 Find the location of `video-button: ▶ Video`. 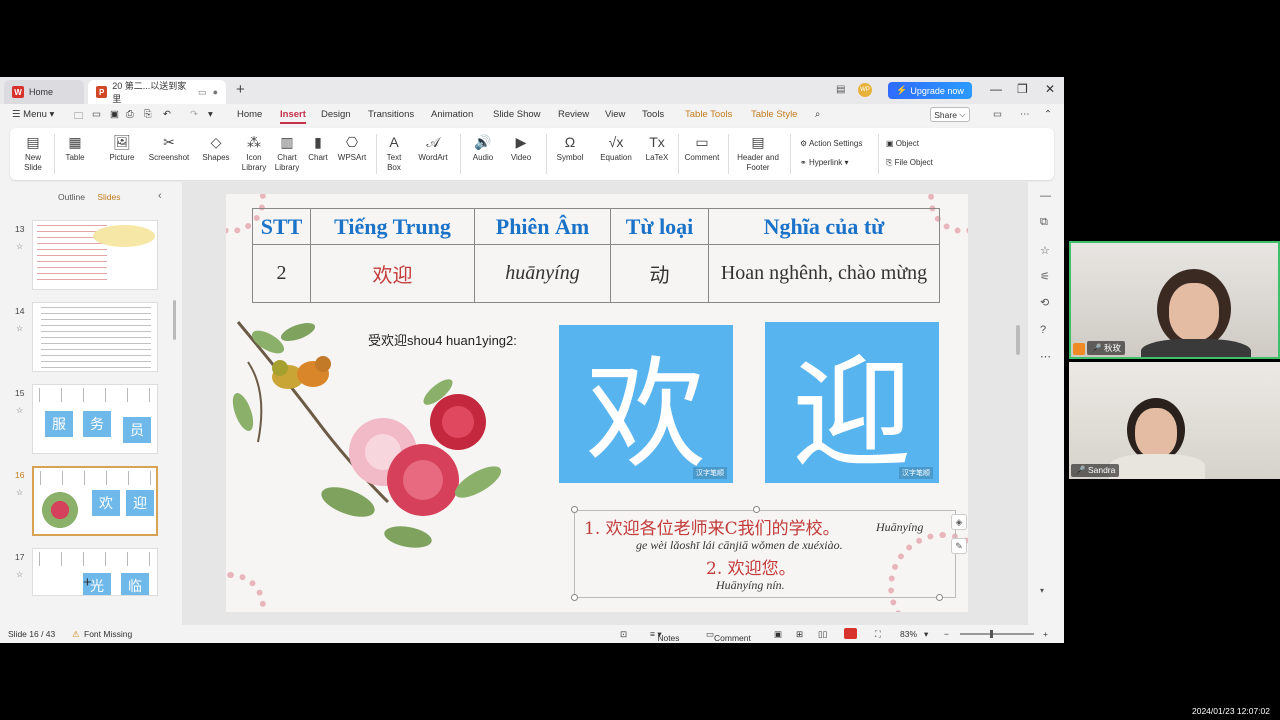

video-button: ▶ Video is located at coordinates (521, 148).